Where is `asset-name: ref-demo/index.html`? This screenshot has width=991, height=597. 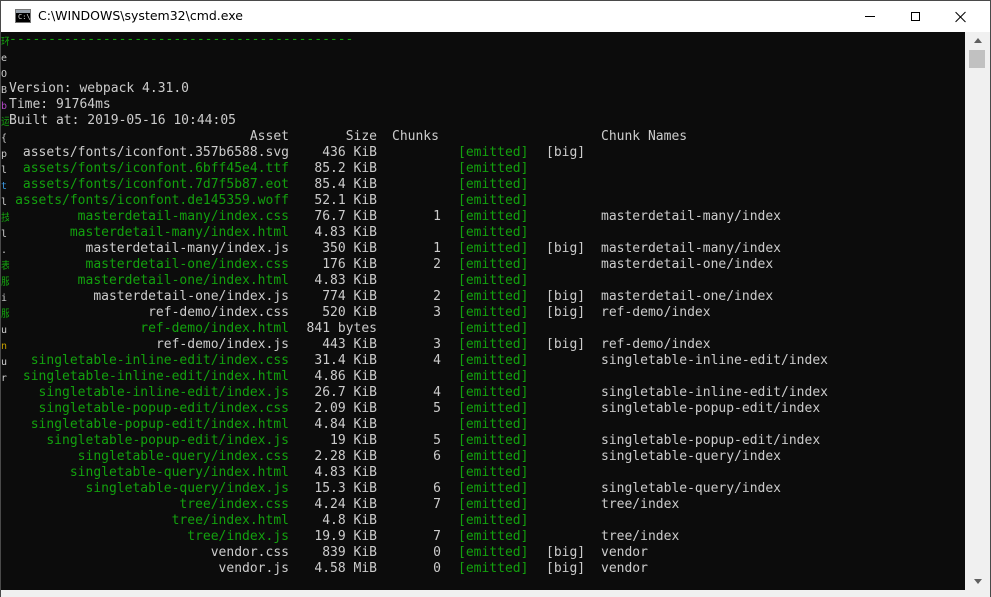 asset-name: ref-demo/index.html is located at coordinates (214, 328).